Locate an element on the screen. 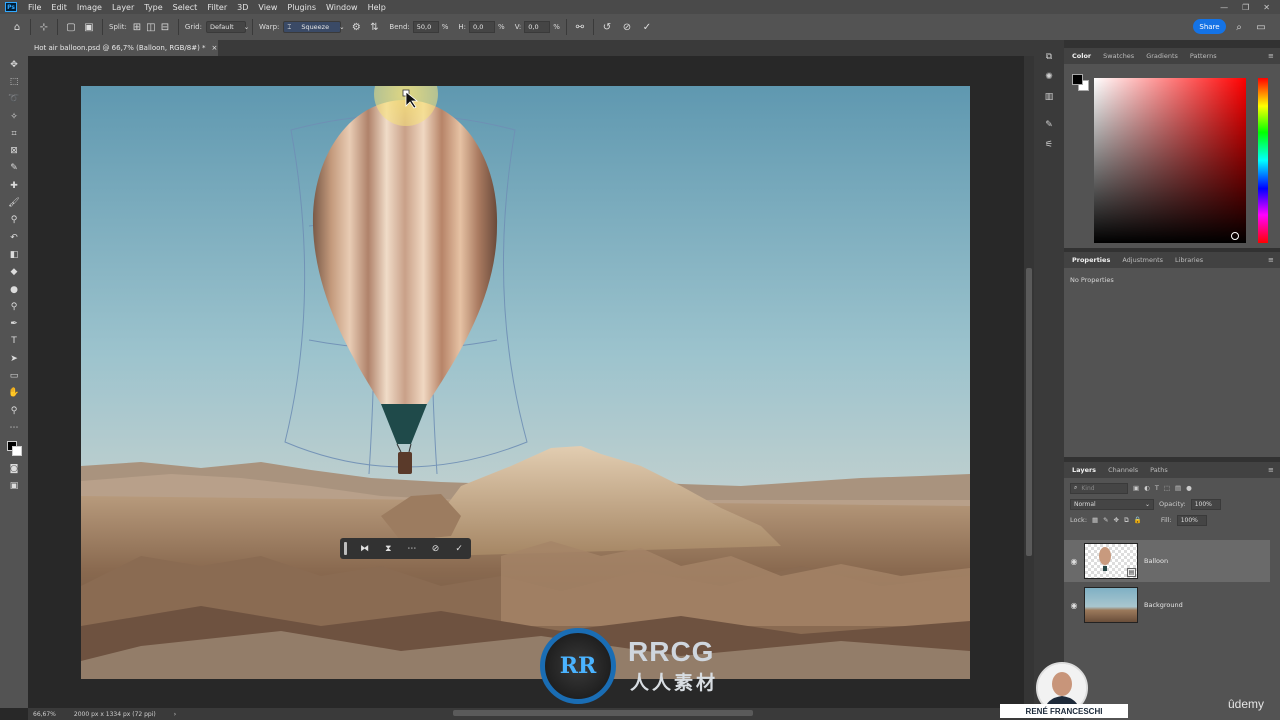 The height and width of the screenshot is (720, 1280). flip-horizontal-icon: ⧓ is located at coordinates (365, 548).